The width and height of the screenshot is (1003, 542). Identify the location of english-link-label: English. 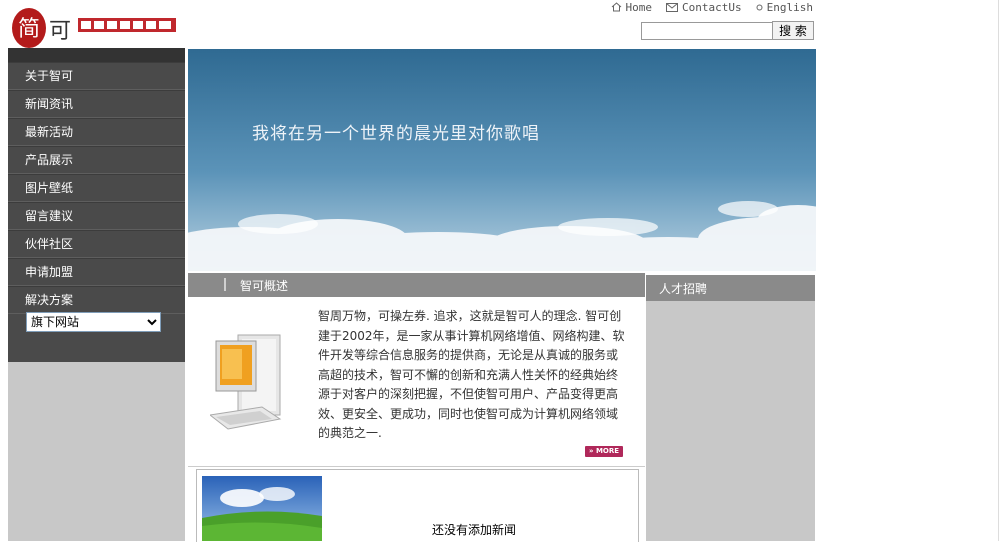
(789, 7).